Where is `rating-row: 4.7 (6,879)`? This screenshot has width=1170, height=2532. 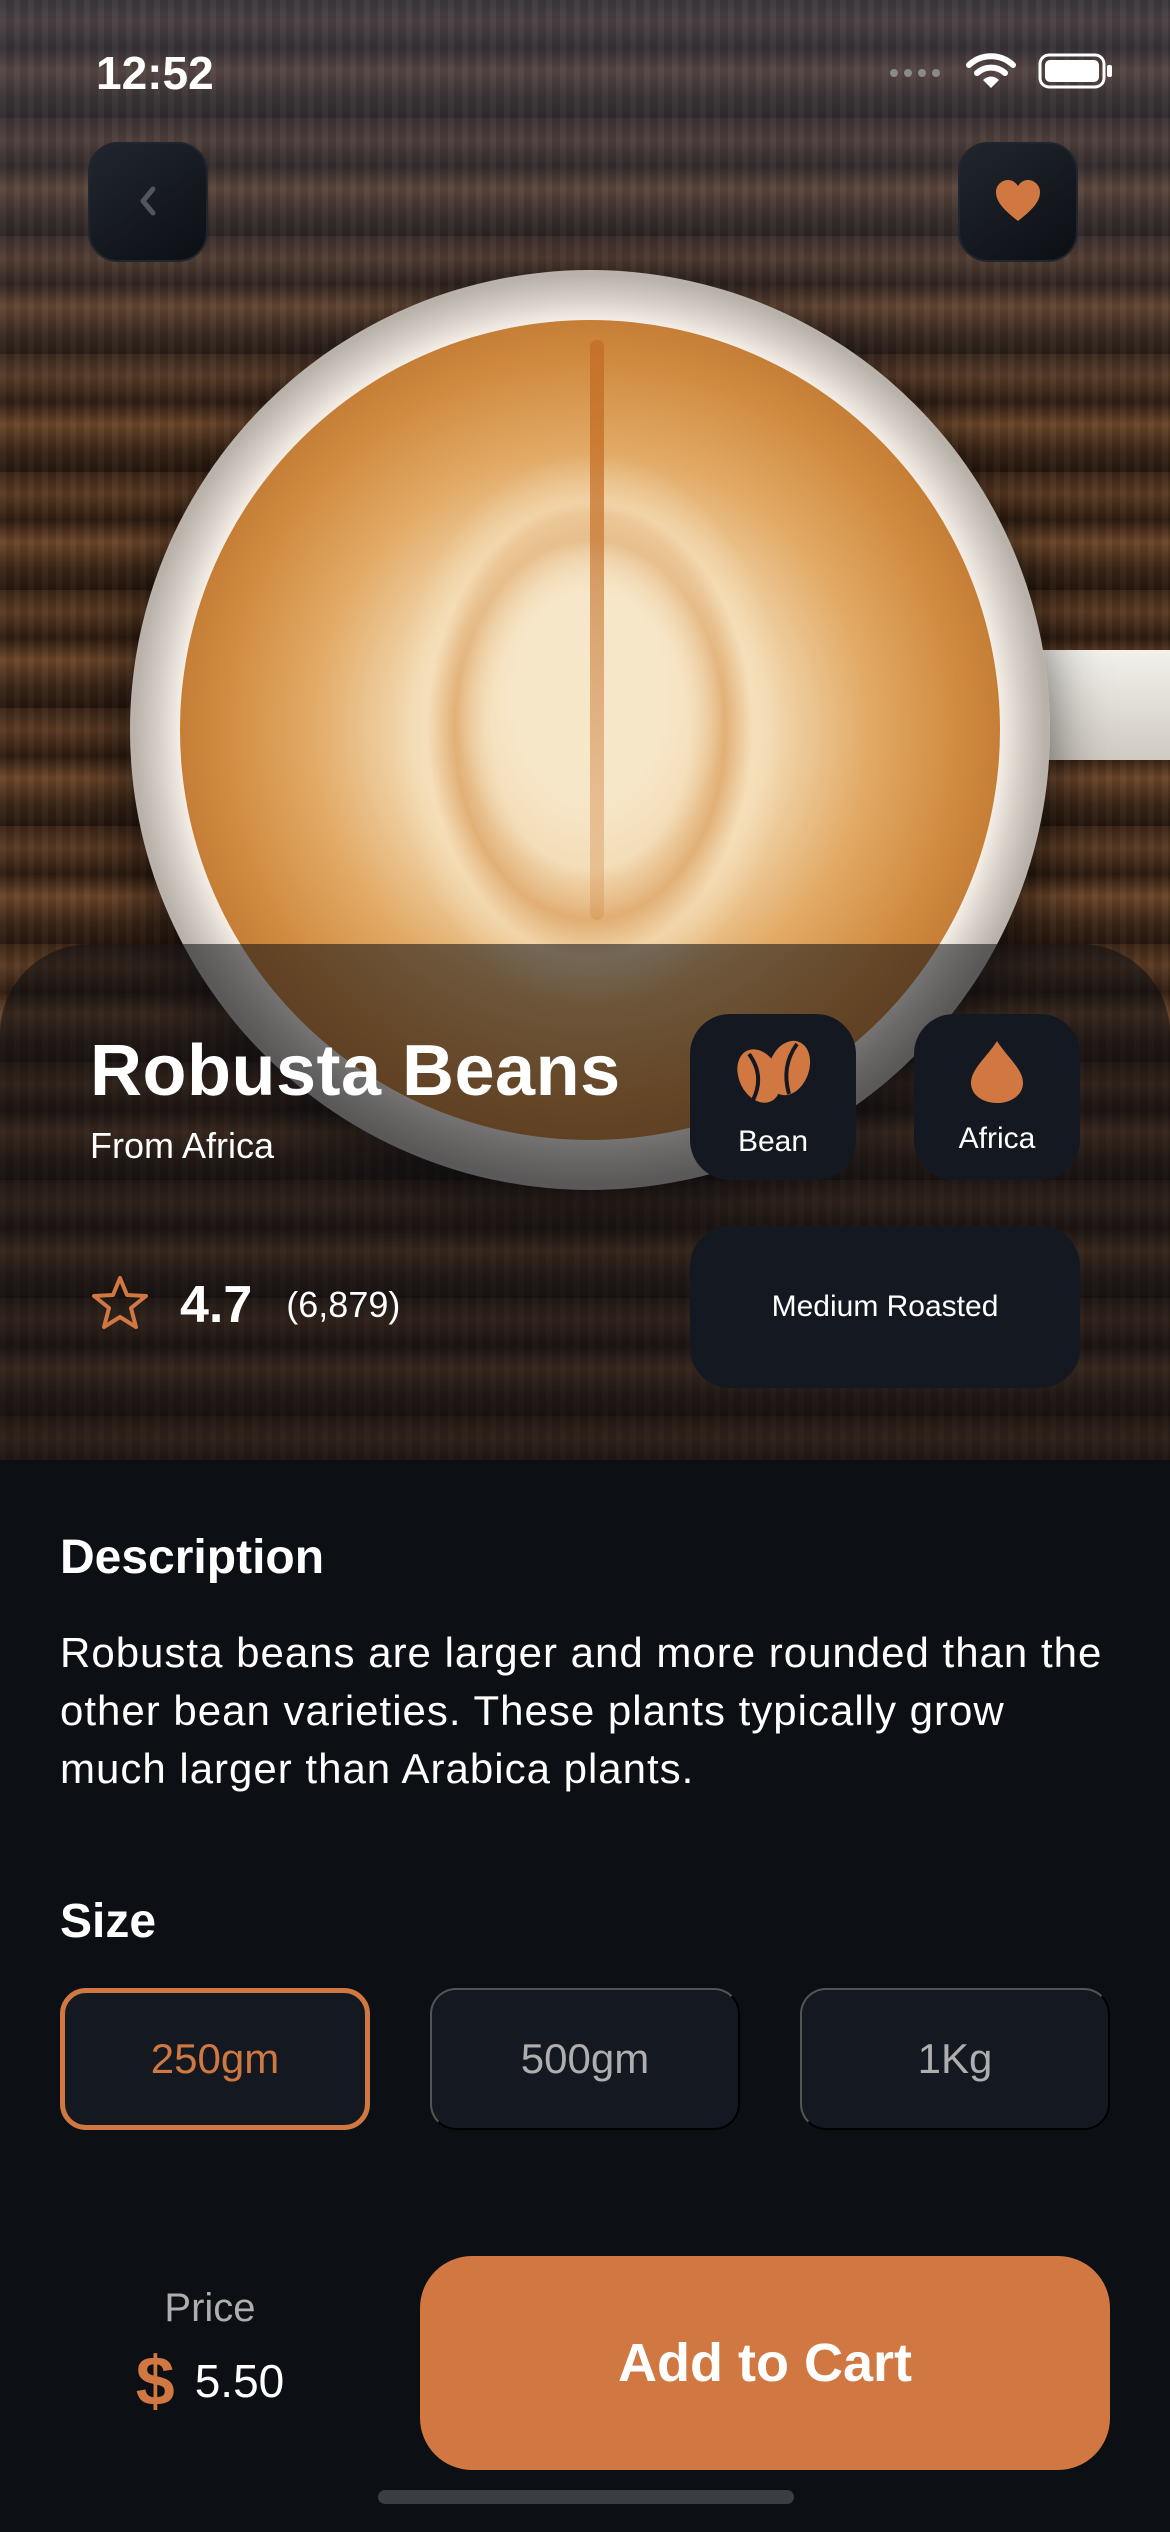 rating-row: 4.7 (6,879) is located at coordinates (245, 1305).